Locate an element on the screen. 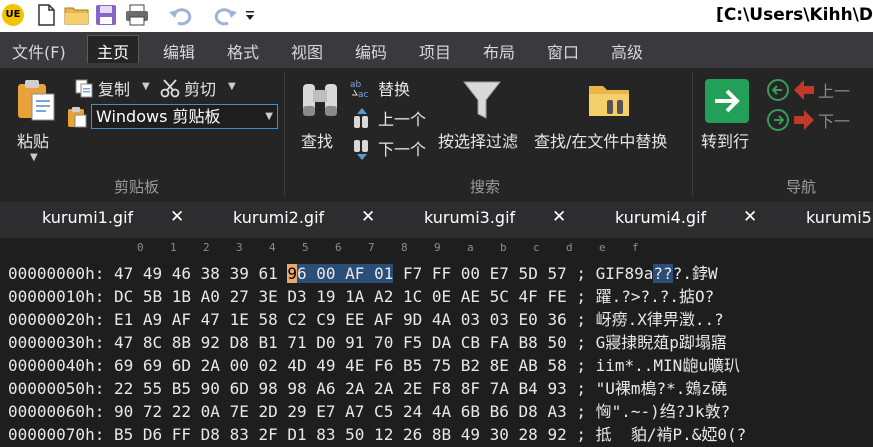 This screenshot has height=447, width=873. hex-ascii: ; G寢捸睨葅p踋塌寤 is located at coordinates (646, 342).